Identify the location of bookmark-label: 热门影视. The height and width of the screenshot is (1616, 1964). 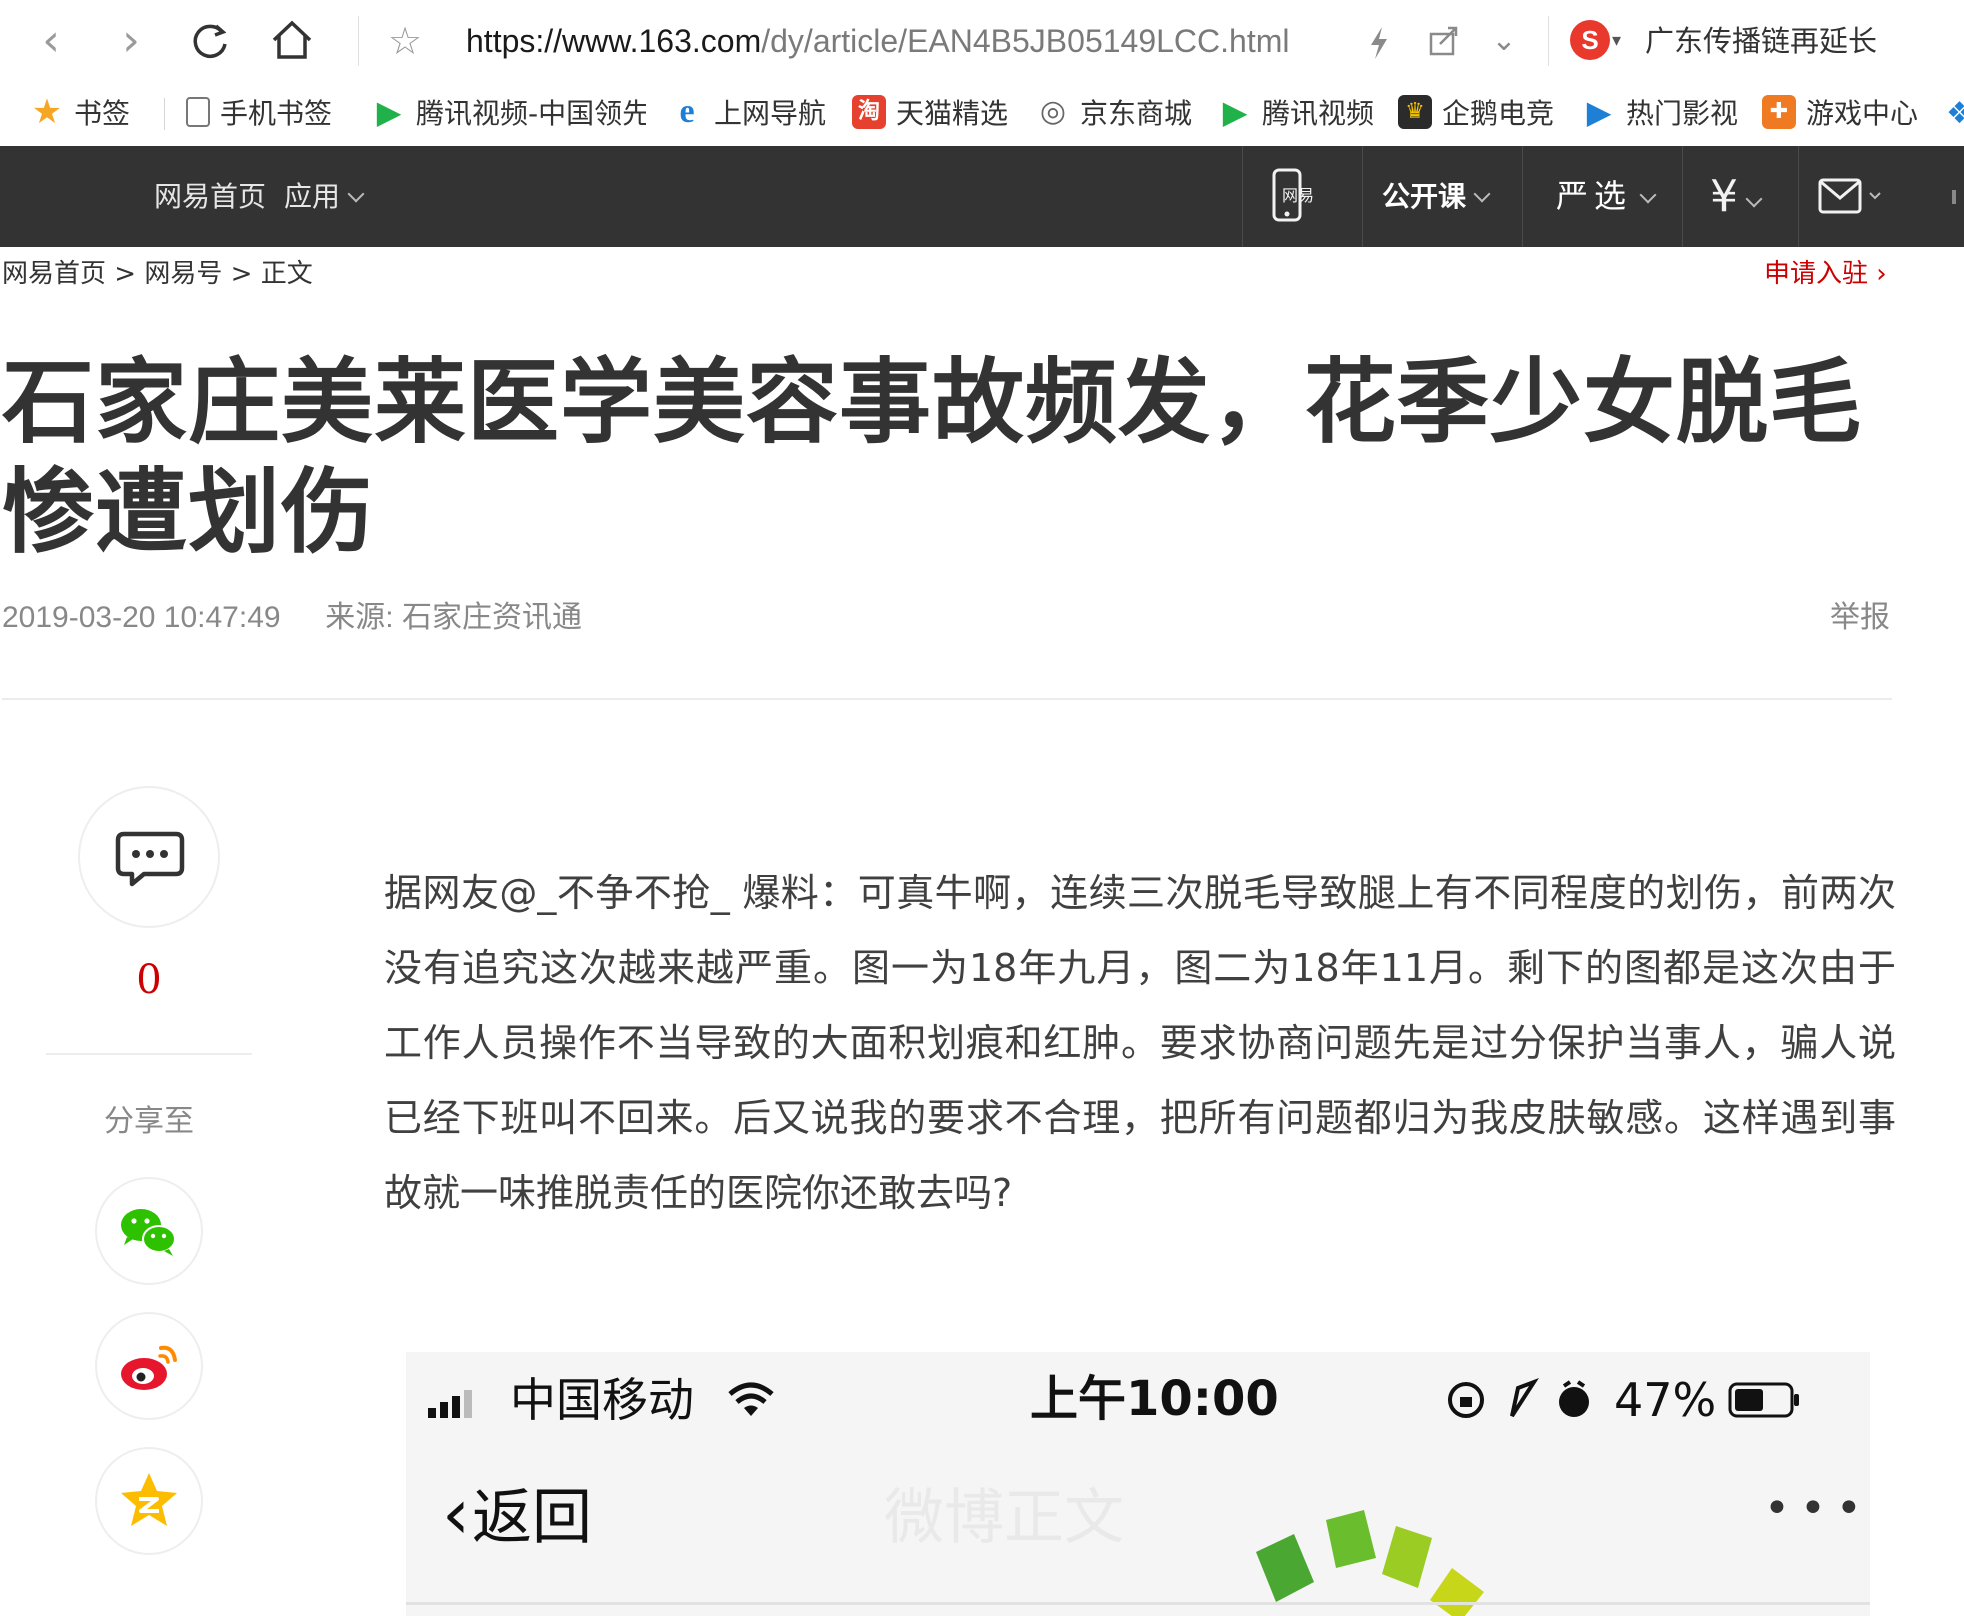
(1682, 113).